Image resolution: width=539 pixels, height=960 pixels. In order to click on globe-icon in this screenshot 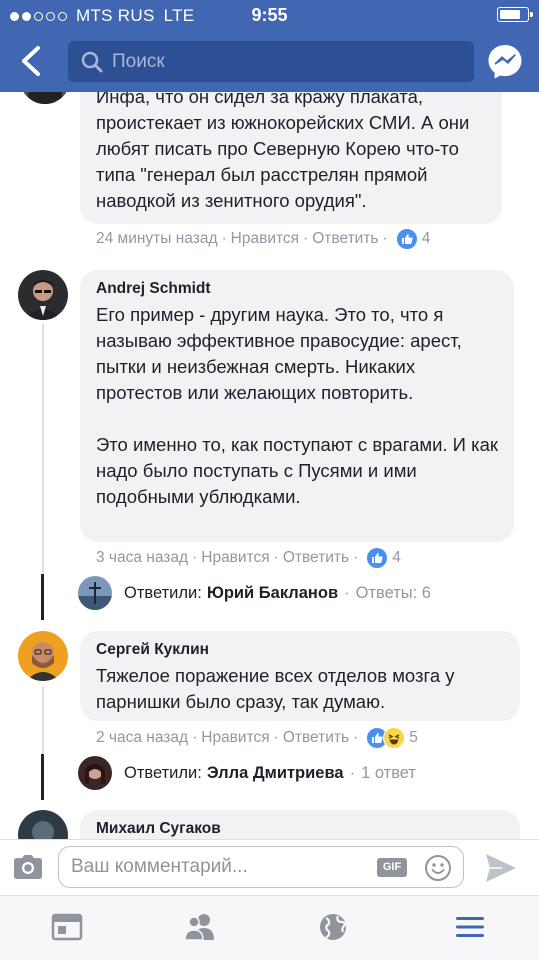, I will do `click(333, 927)`.